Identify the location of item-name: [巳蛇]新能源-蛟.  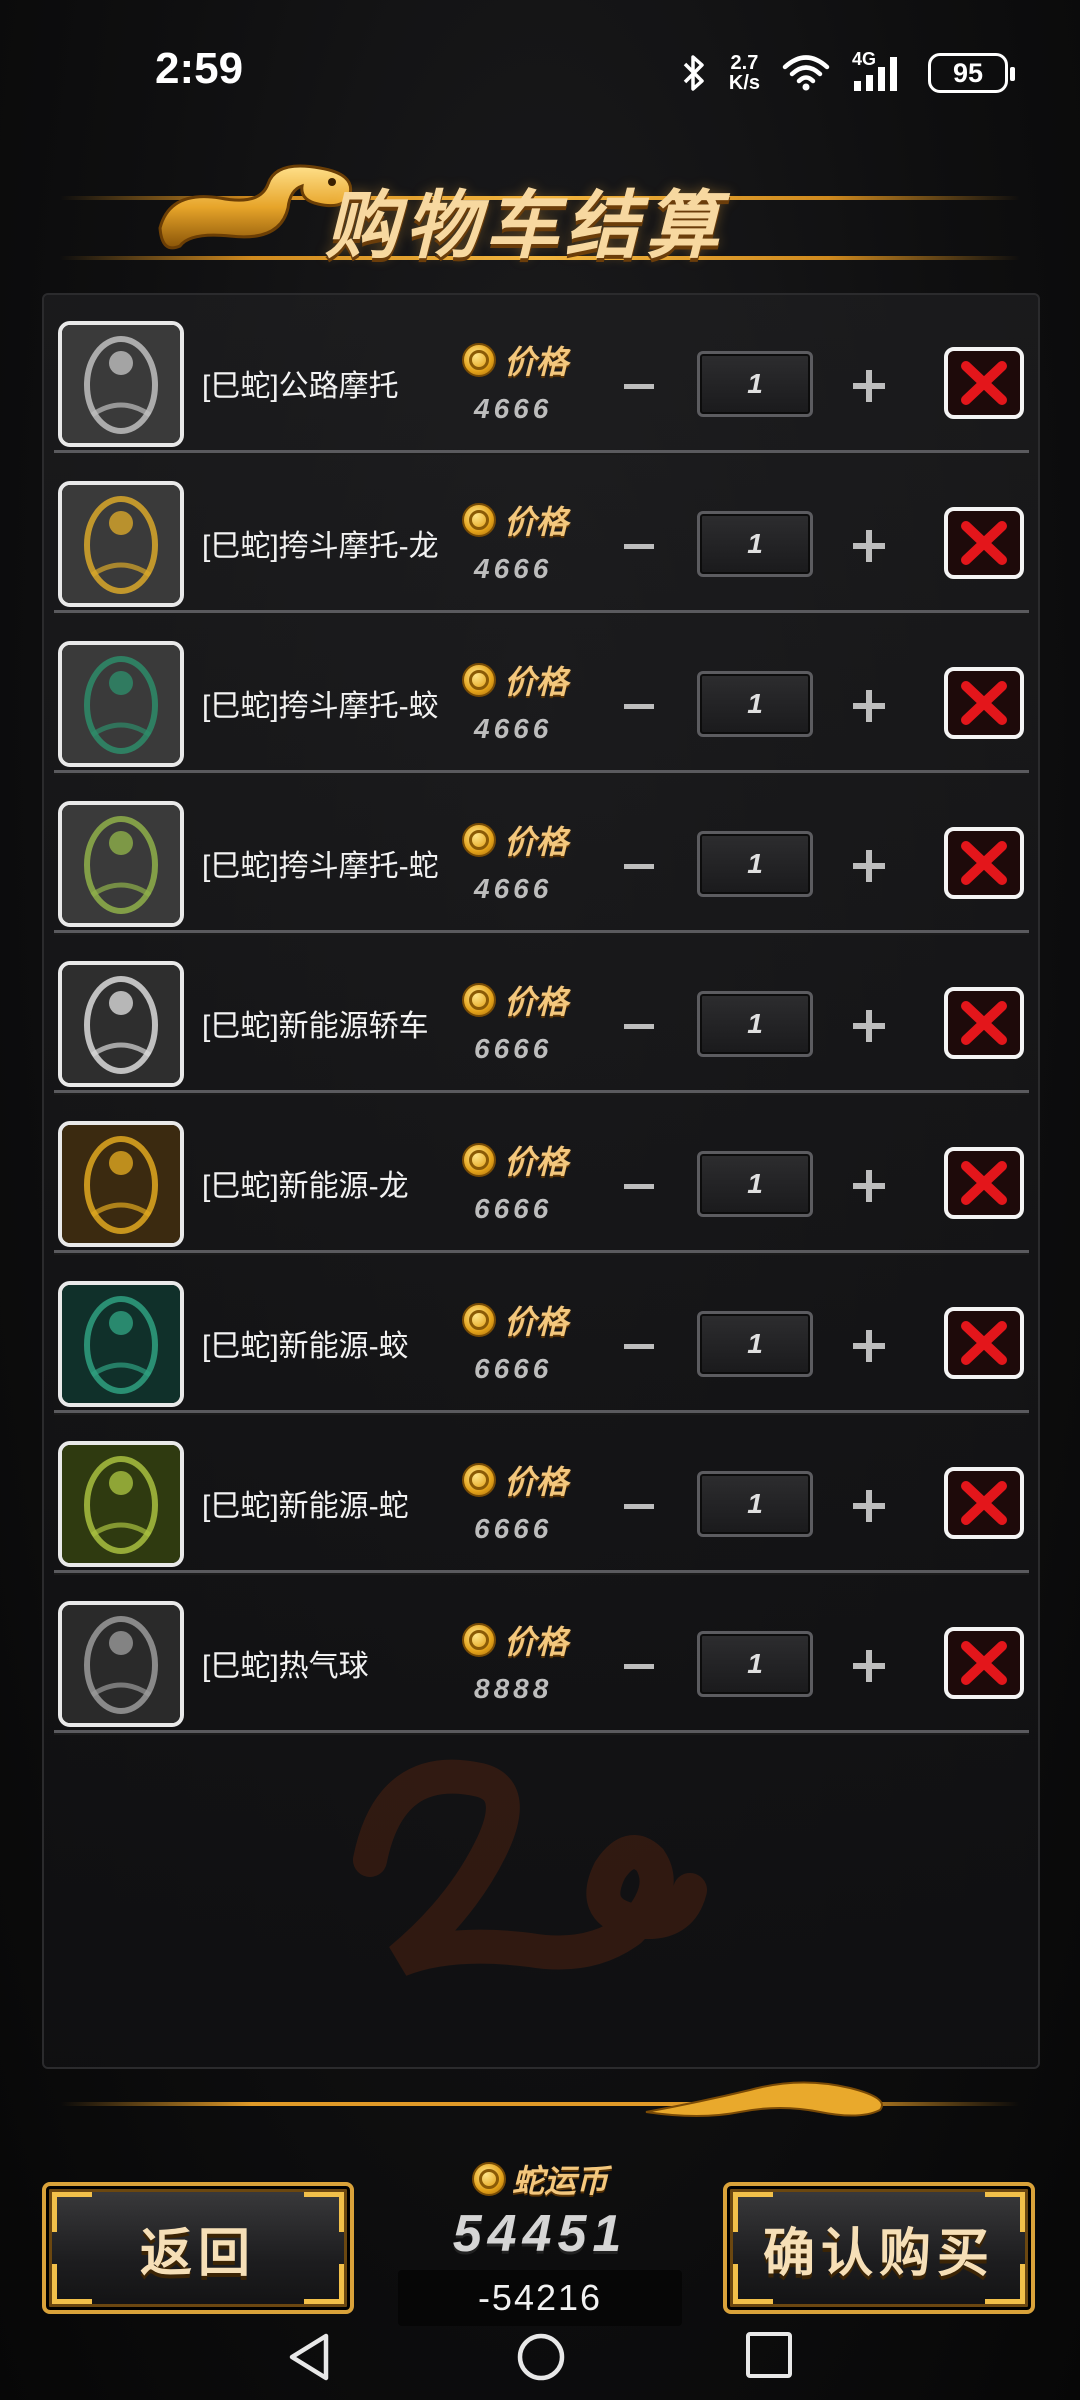
(305, 1346).